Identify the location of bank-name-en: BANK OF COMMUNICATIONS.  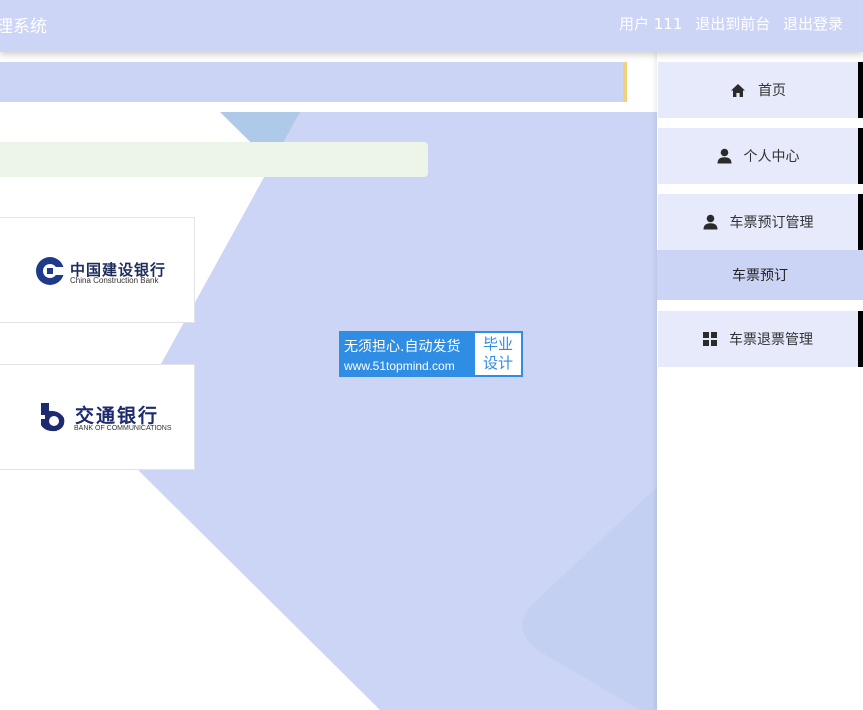
(123, 428).